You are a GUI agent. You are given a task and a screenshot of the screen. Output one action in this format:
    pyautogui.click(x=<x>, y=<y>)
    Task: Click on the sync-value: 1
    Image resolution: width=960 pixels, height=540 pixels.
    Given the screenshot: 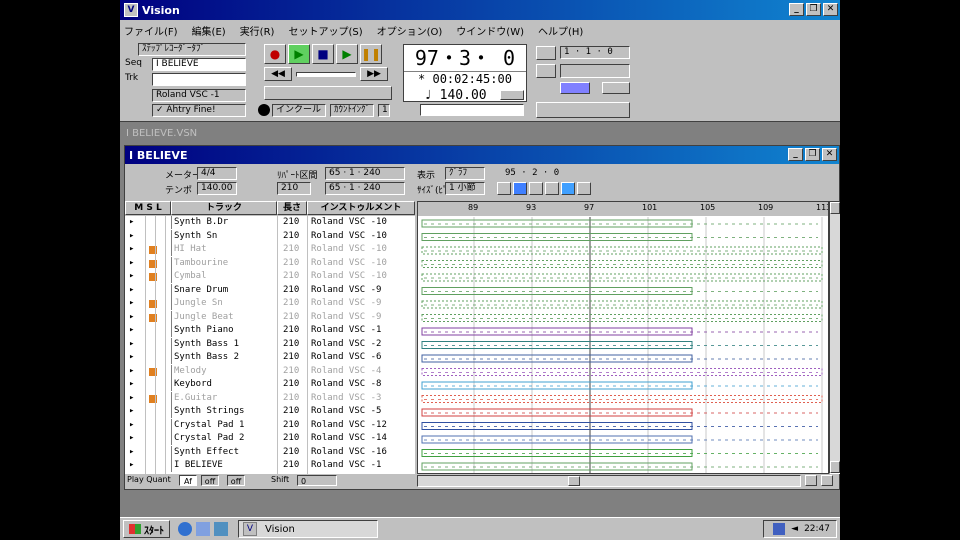 What is the action you would take?
    pyautogui.click(x=384, y=110)
    